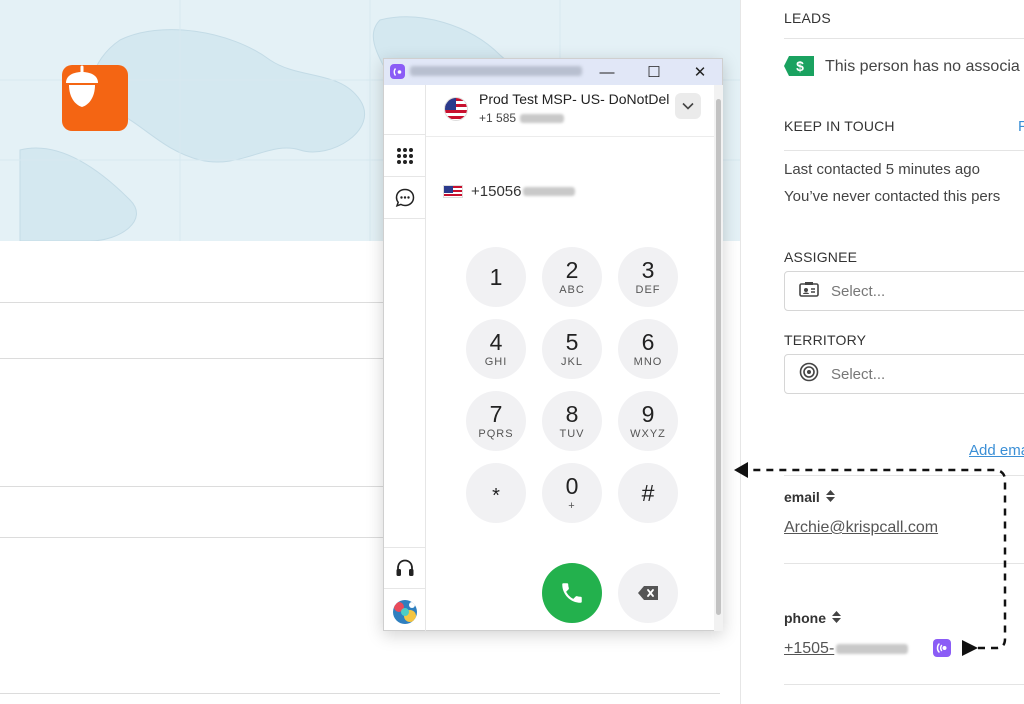 This screenshot has height=704, width=1024. Describe the element at coordinates (654, 72) in the screenshot. I see `maximize-button: ☐` at that location.